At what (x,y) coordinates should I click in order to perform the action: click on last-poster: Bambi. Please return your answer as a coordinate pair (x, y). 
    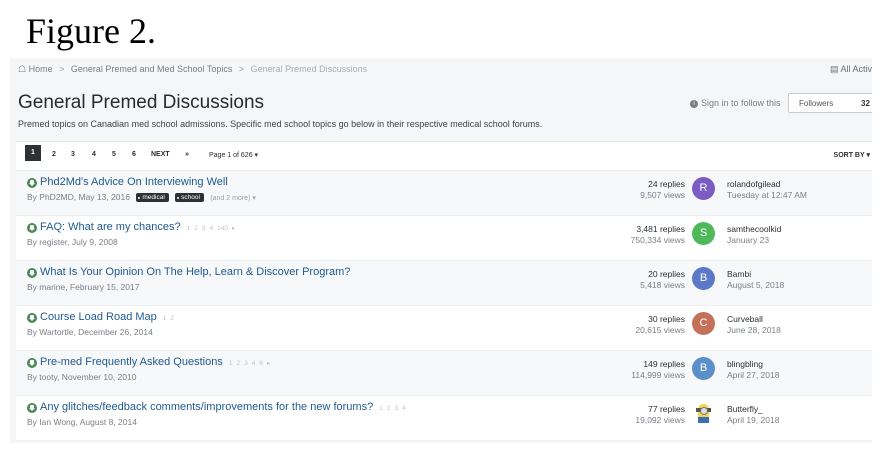
    Looking at the image, I should click on (755, 274).